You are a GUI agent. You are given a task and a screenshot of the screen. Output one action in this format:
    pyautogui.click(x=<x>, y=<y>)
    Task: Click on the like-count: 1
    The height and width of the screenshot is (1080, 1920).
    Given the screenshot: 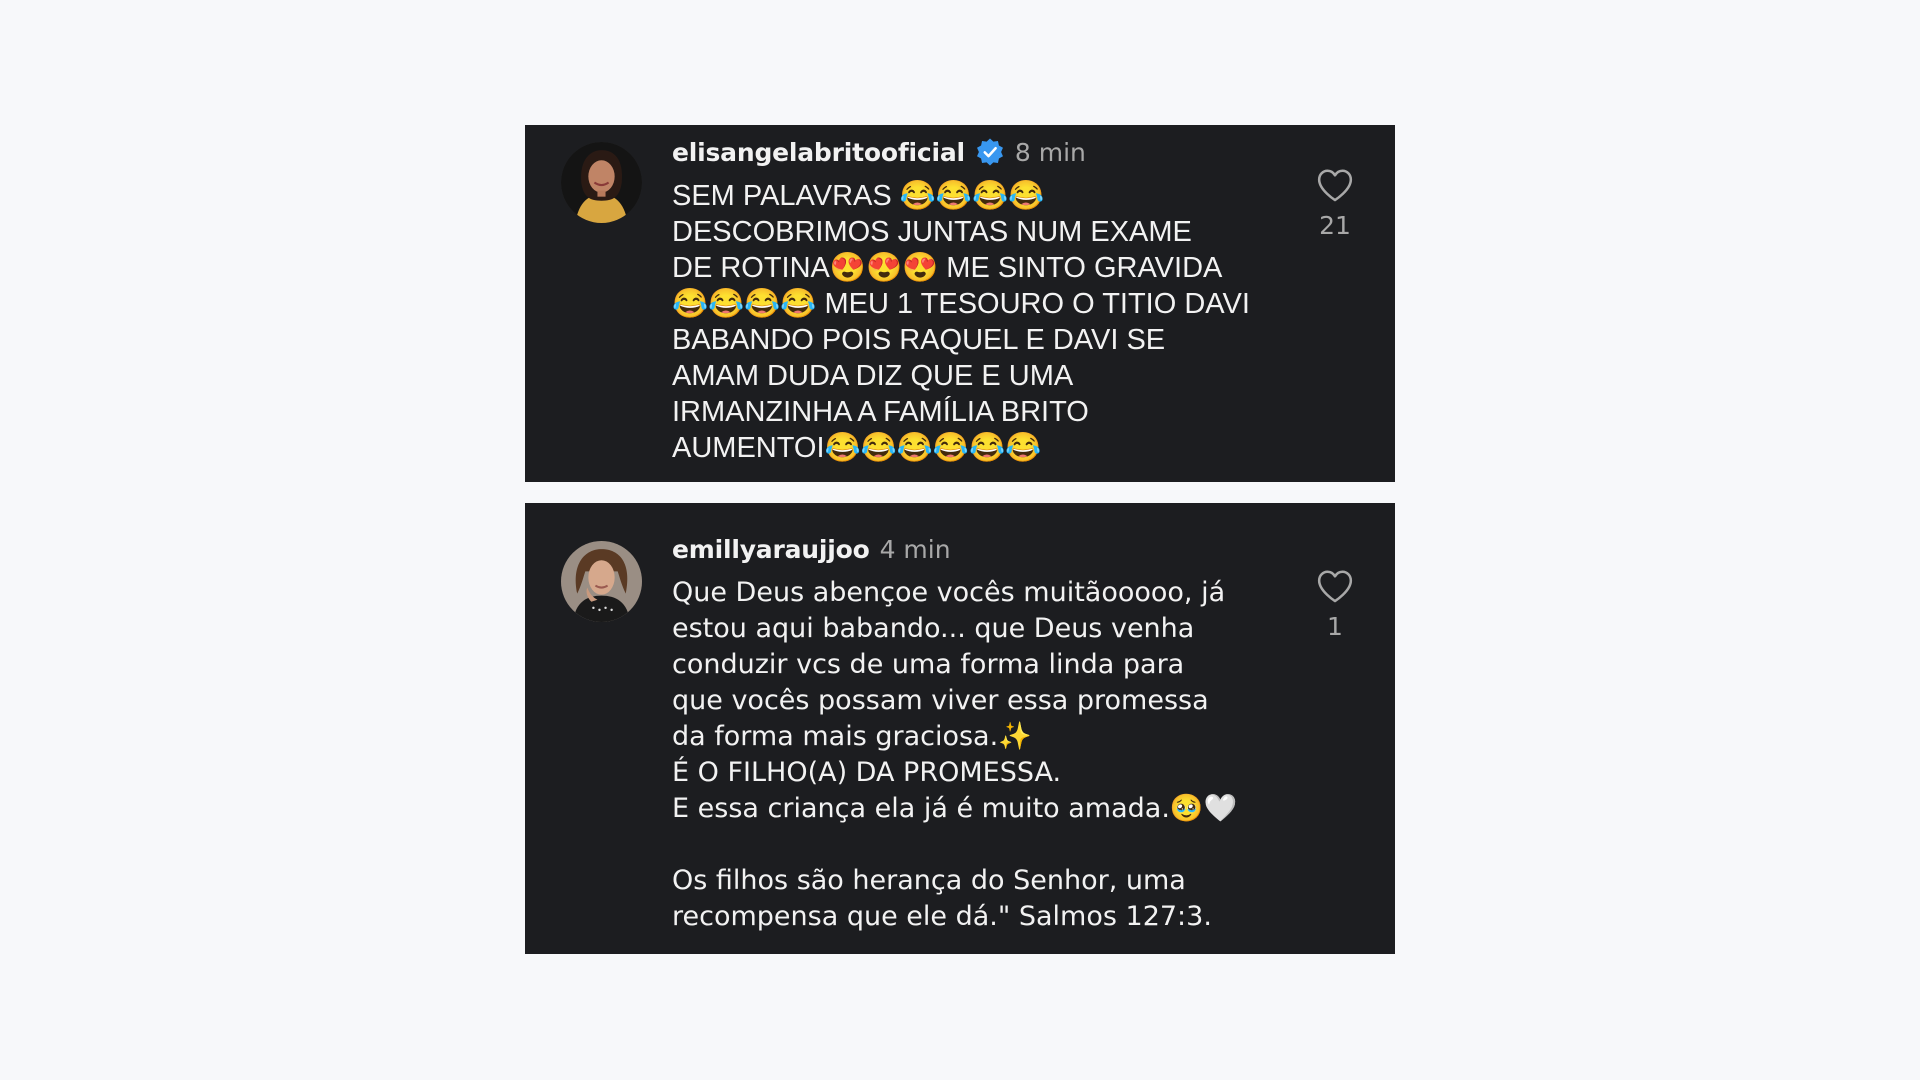 What is the action you would take?
    pyautogui.click(x=1335, y=626)
    